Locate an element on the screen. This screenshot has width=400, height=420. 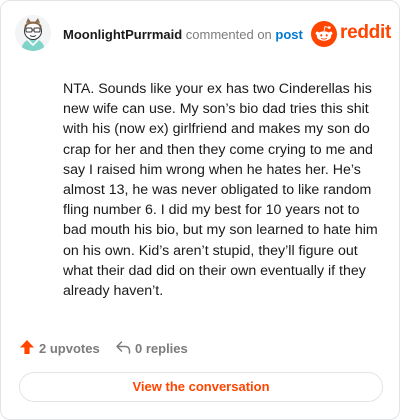
reddit-brand: reddit is located at coordinates (351, 34).